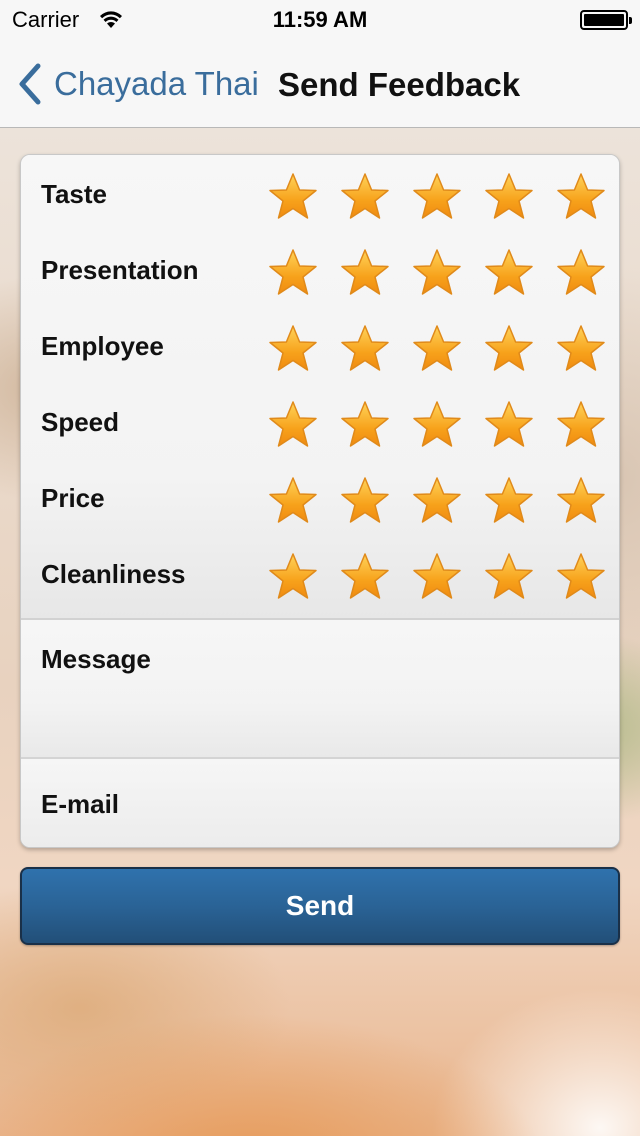 The width and height of the screenshot is (640, 1136). I want to click on rating-label: Presentation, so click(120, 270).